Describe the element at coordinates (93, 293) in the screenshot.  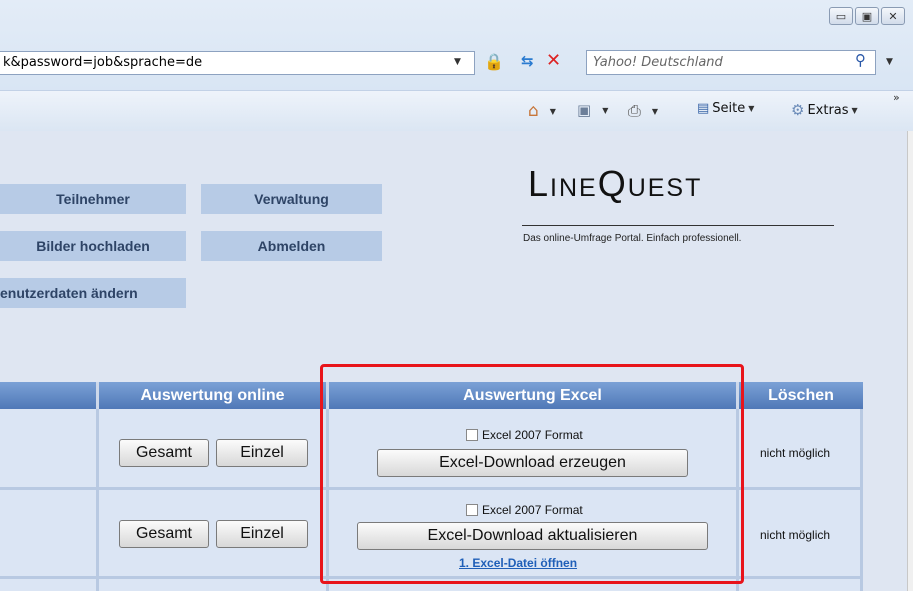
I see `nav-change-user-data-button: enutzerdaten ändern` at that location.